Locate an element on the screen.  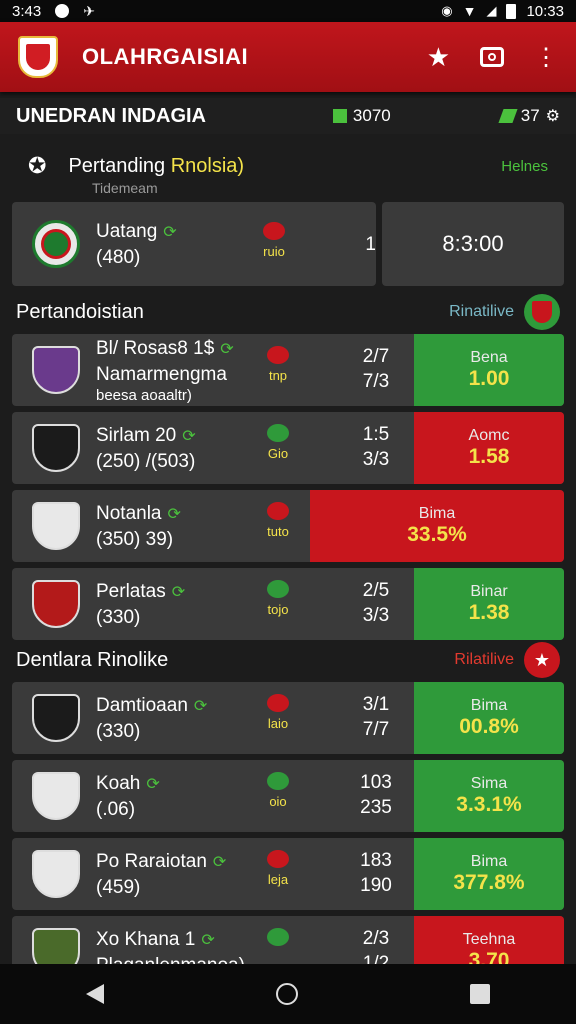
odds-box: Binar 1.38 is located at coordinates (489, 604).